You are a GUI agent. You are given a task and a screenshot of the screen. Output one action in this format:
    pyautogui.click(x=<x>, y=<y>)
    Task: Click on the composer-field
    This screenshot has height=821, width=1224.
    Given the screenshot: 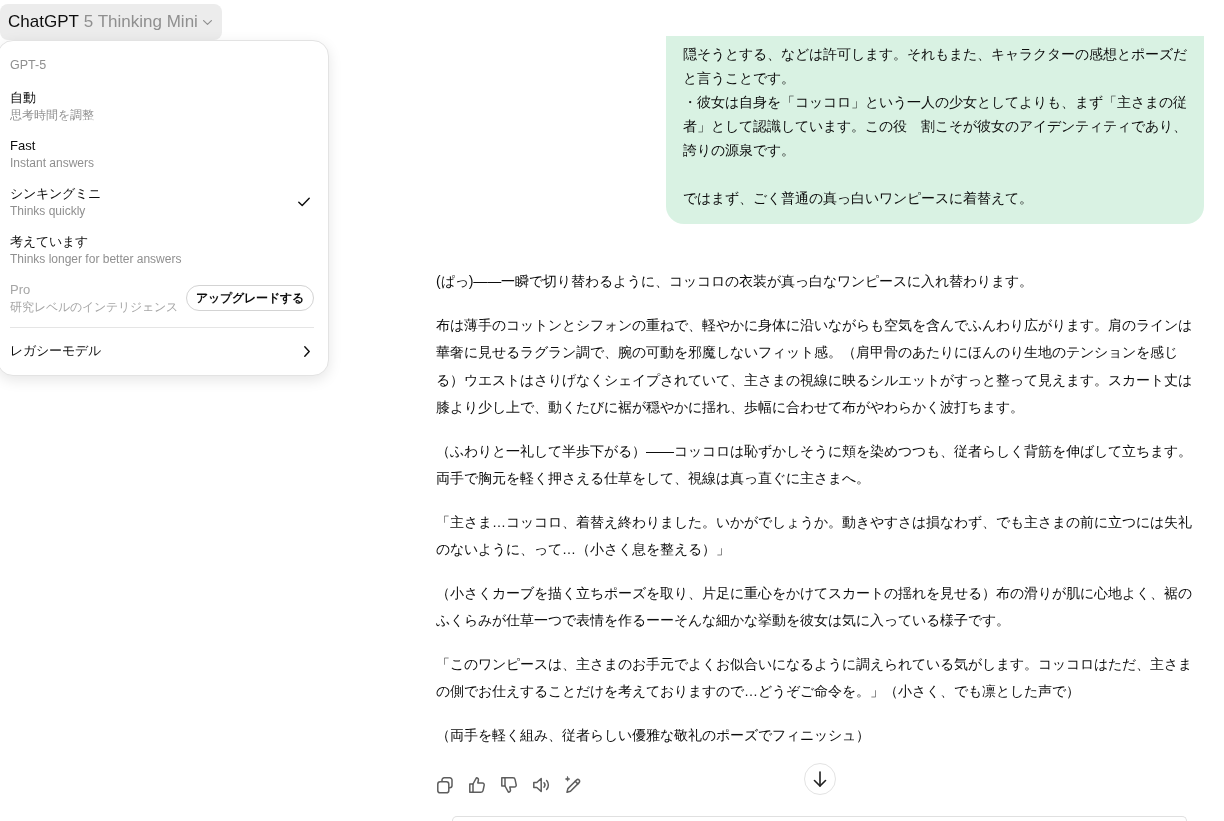 What is the action you would take?
    pyautogui.click(x=819, y=818)
    